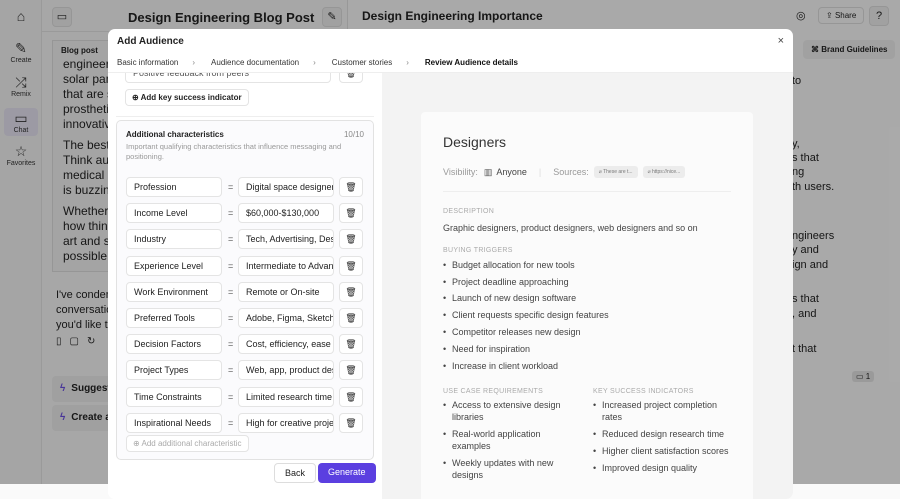  Describe the element at coordinates (174, 239) in the screenshot. I see `characteristic-key-input: Industry` at that location.